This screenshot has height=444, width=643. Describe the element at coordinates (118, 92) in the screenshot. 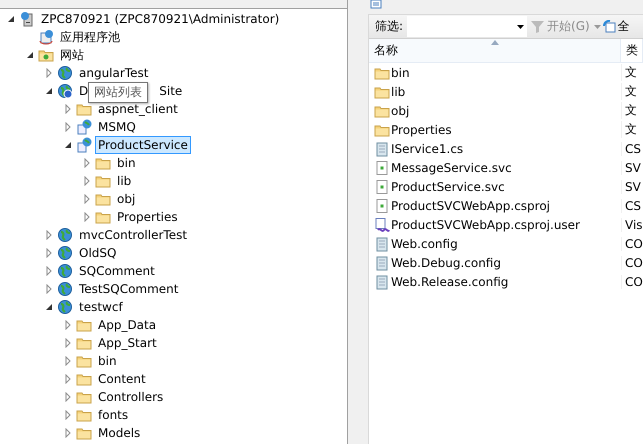

I see `tooltip: 网站列表` at that location.